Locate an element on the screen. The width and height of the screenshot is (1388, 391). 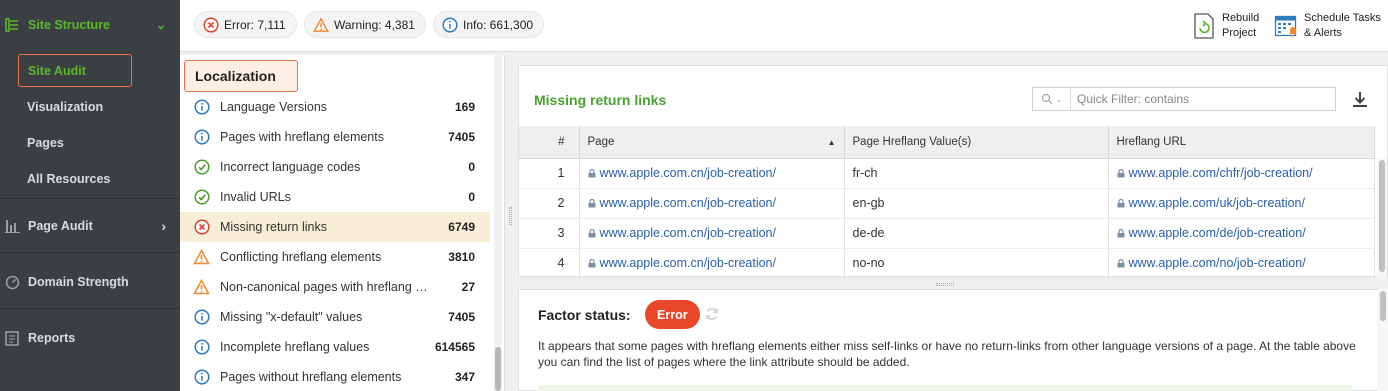
list-item: Incorrect language codes 0 is located at coordinates (335, 167).